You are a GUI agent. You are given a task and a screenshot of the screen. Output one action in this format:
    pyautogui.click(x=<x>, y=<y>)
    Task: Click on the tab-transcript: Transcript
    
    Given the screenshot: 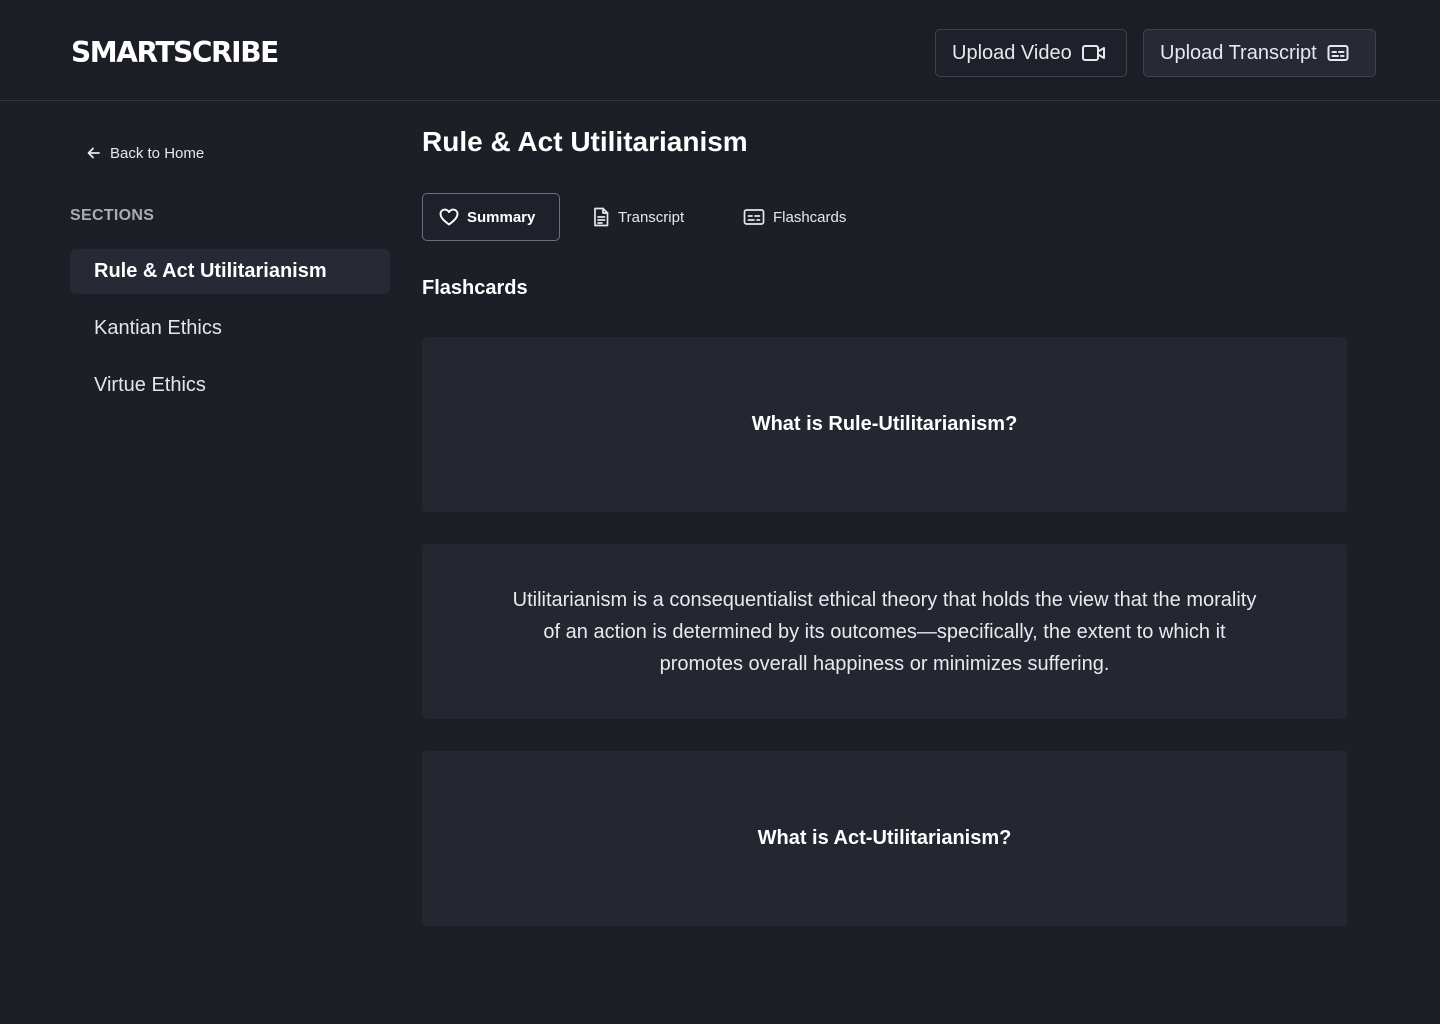 What is the action you would take?
    pyautogui.click(x=638, y=217)
    